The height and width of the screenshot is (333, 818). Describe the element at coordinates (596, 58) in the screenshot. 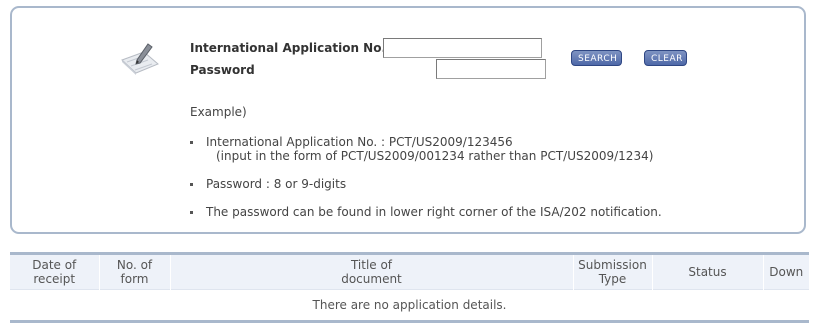

I see `search-button: SEARCH` at that location.